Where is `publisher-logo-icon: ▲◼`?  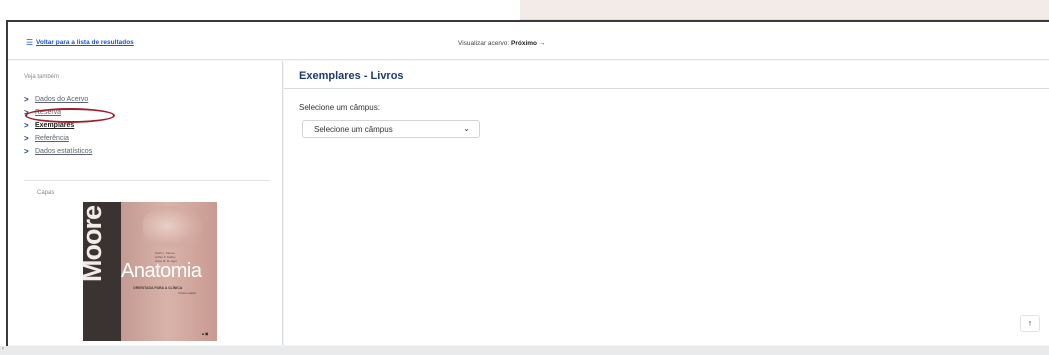 publisher-logo-icon: ▲◼ is located at coordinates (205, 333).